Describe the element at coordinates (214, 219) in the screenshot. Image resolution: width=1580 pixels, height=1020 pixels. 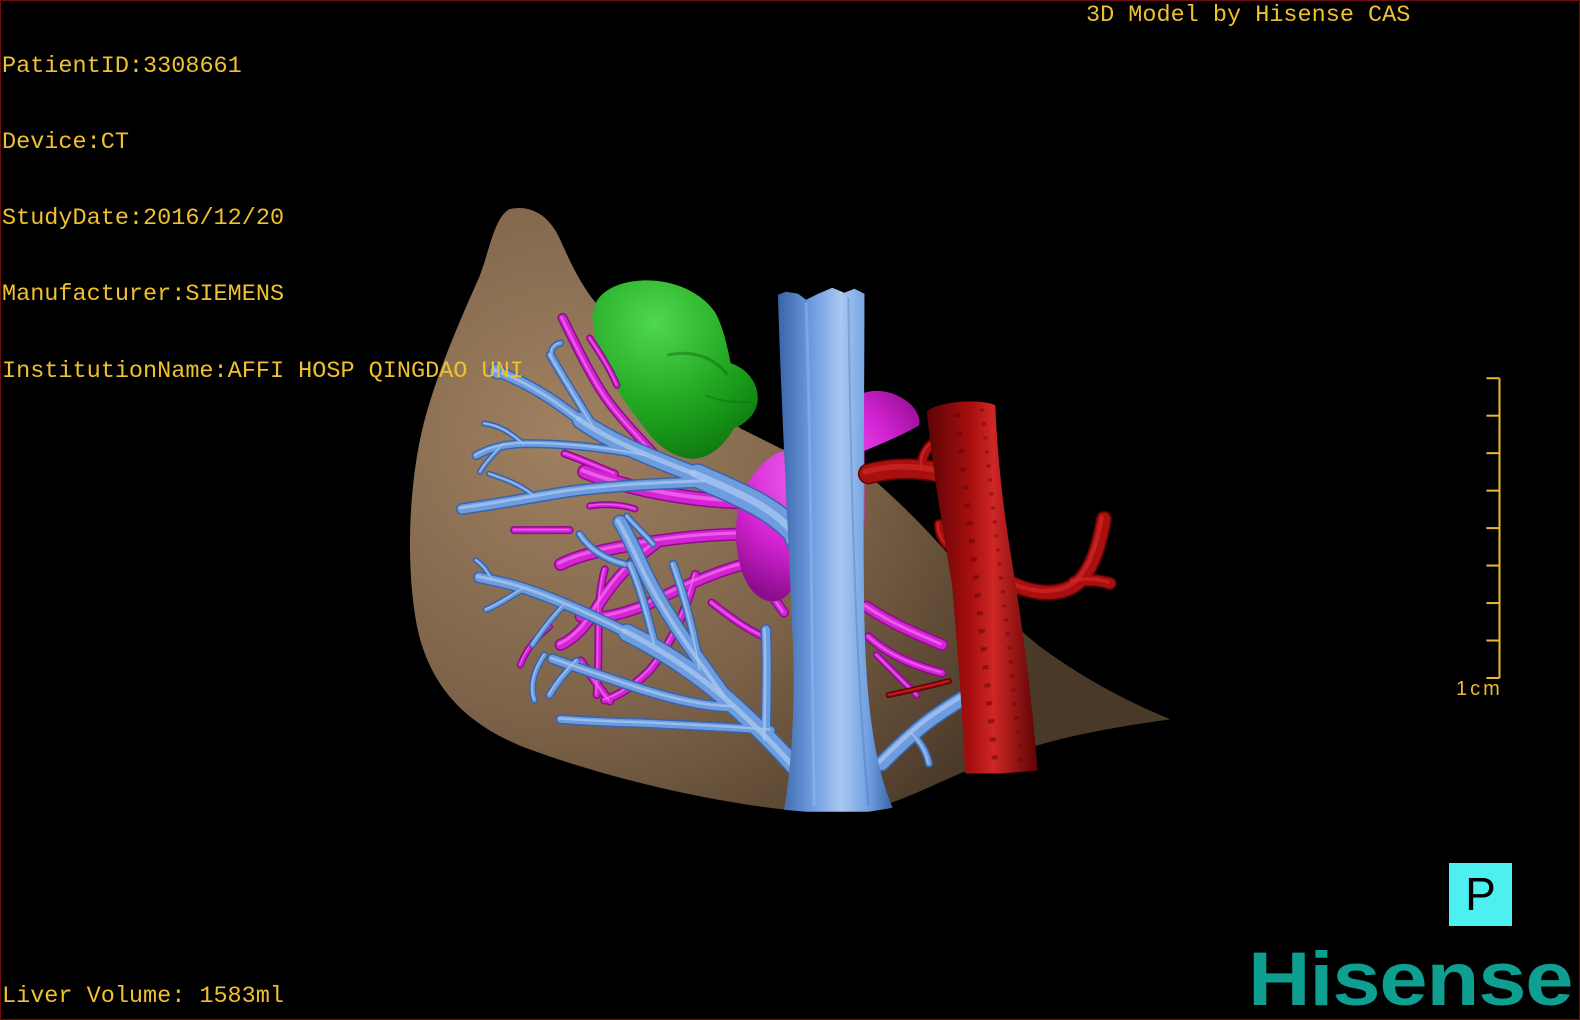
I see `info-value: 2016/12/20` at that location.